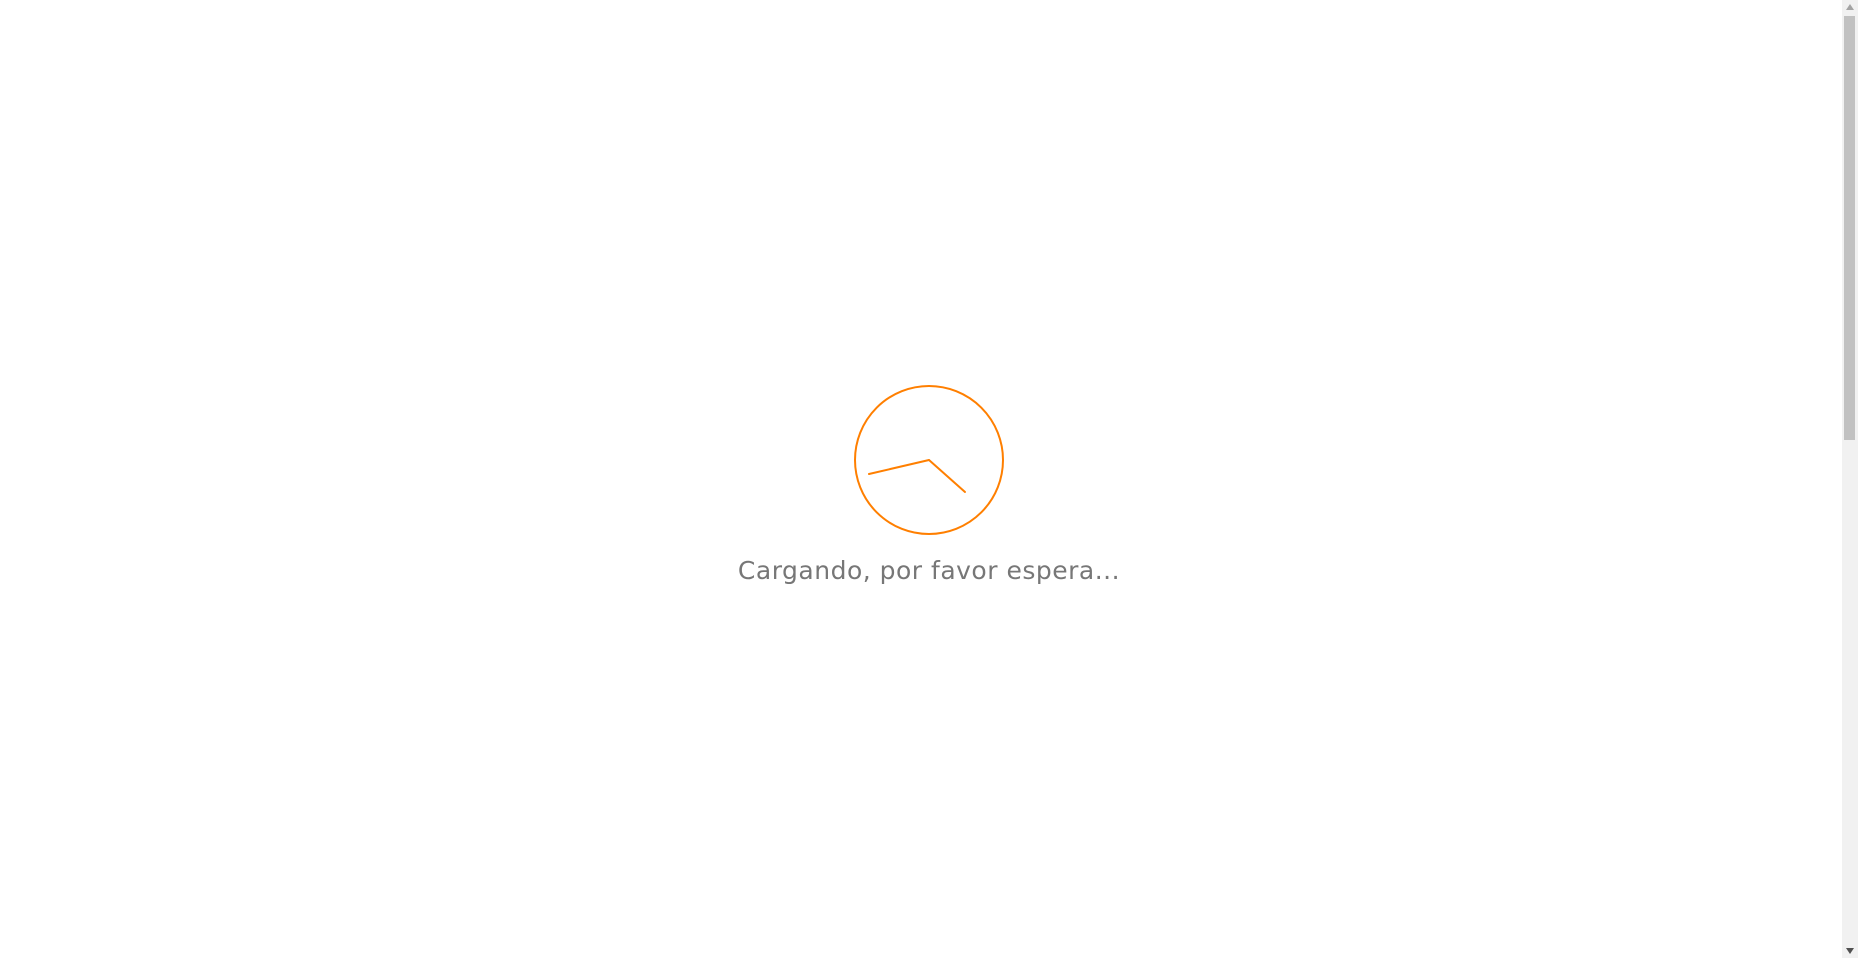 This screenshot has height=958, width=1858. I want to click on clock-minute-hand, so click(947, 476).